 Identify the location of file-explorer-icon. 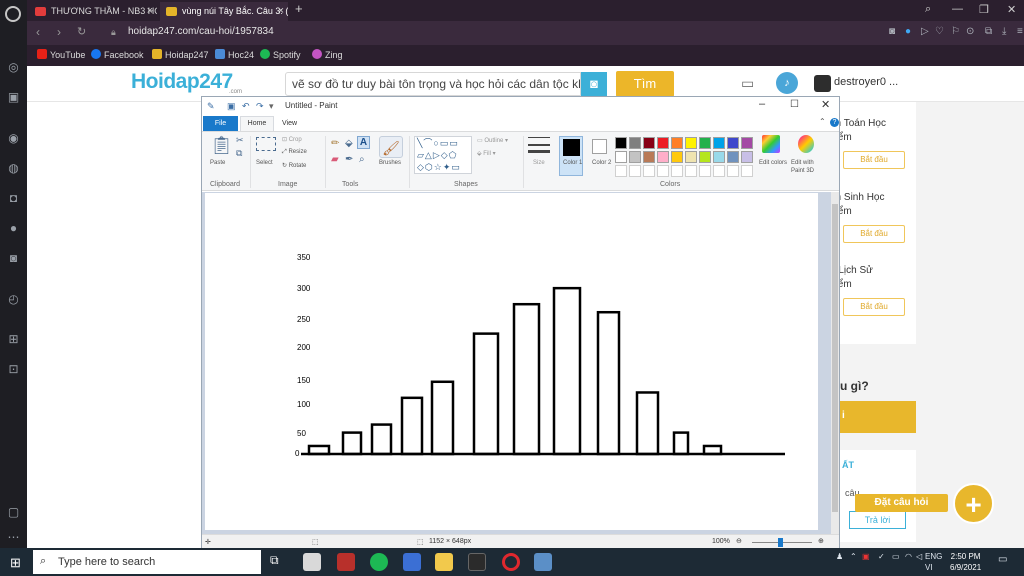
(444, 562).